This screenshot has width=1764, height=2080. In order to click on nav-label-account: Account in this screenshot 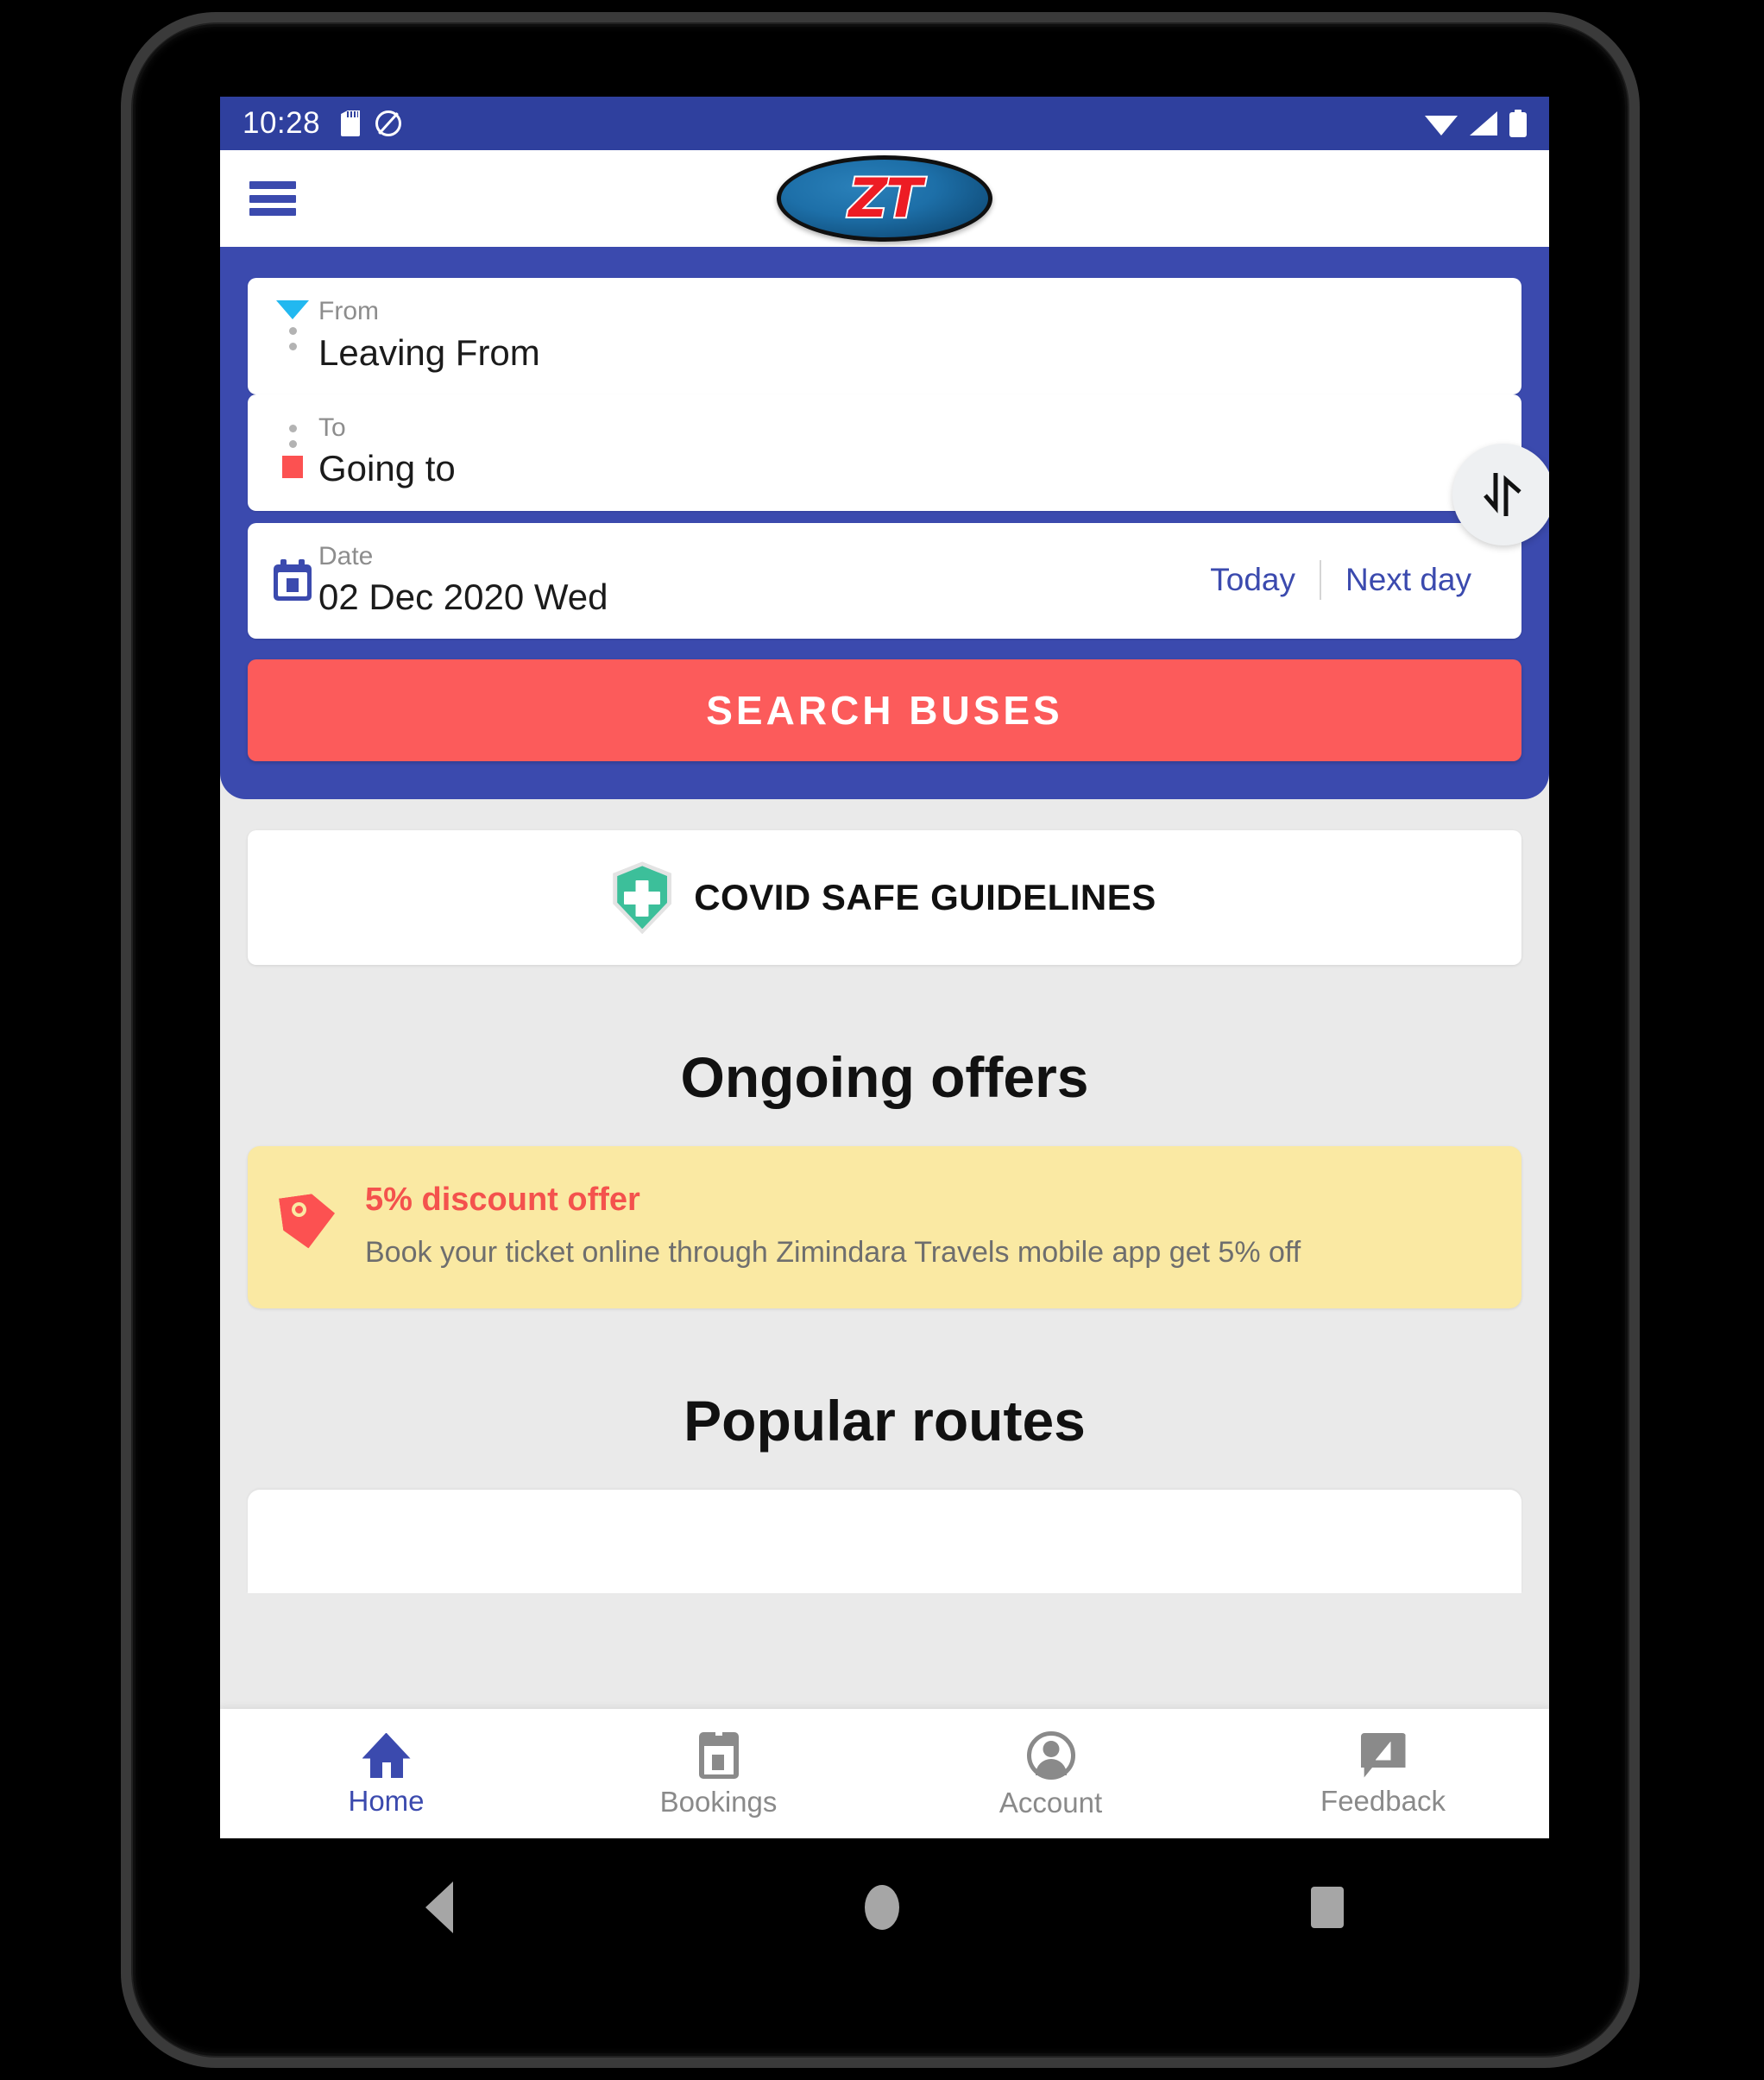, I will do `click(1051, 1802)`.